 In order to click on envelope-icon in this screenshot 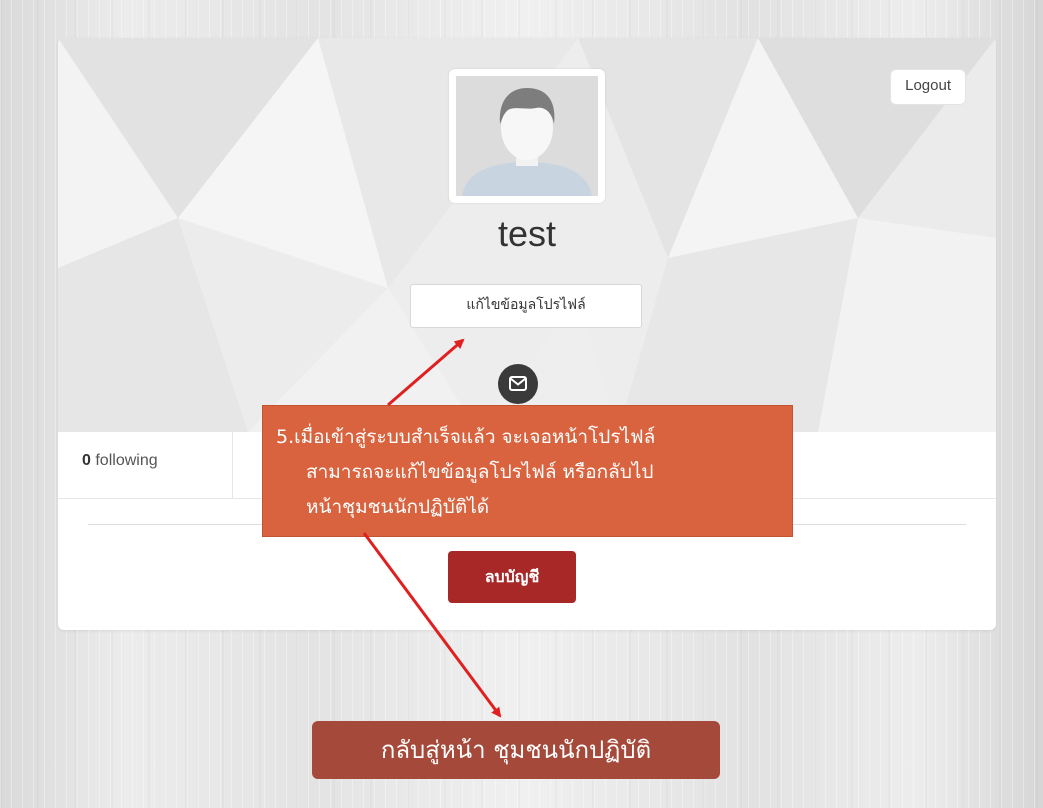, I will do `click(518, 383)`.